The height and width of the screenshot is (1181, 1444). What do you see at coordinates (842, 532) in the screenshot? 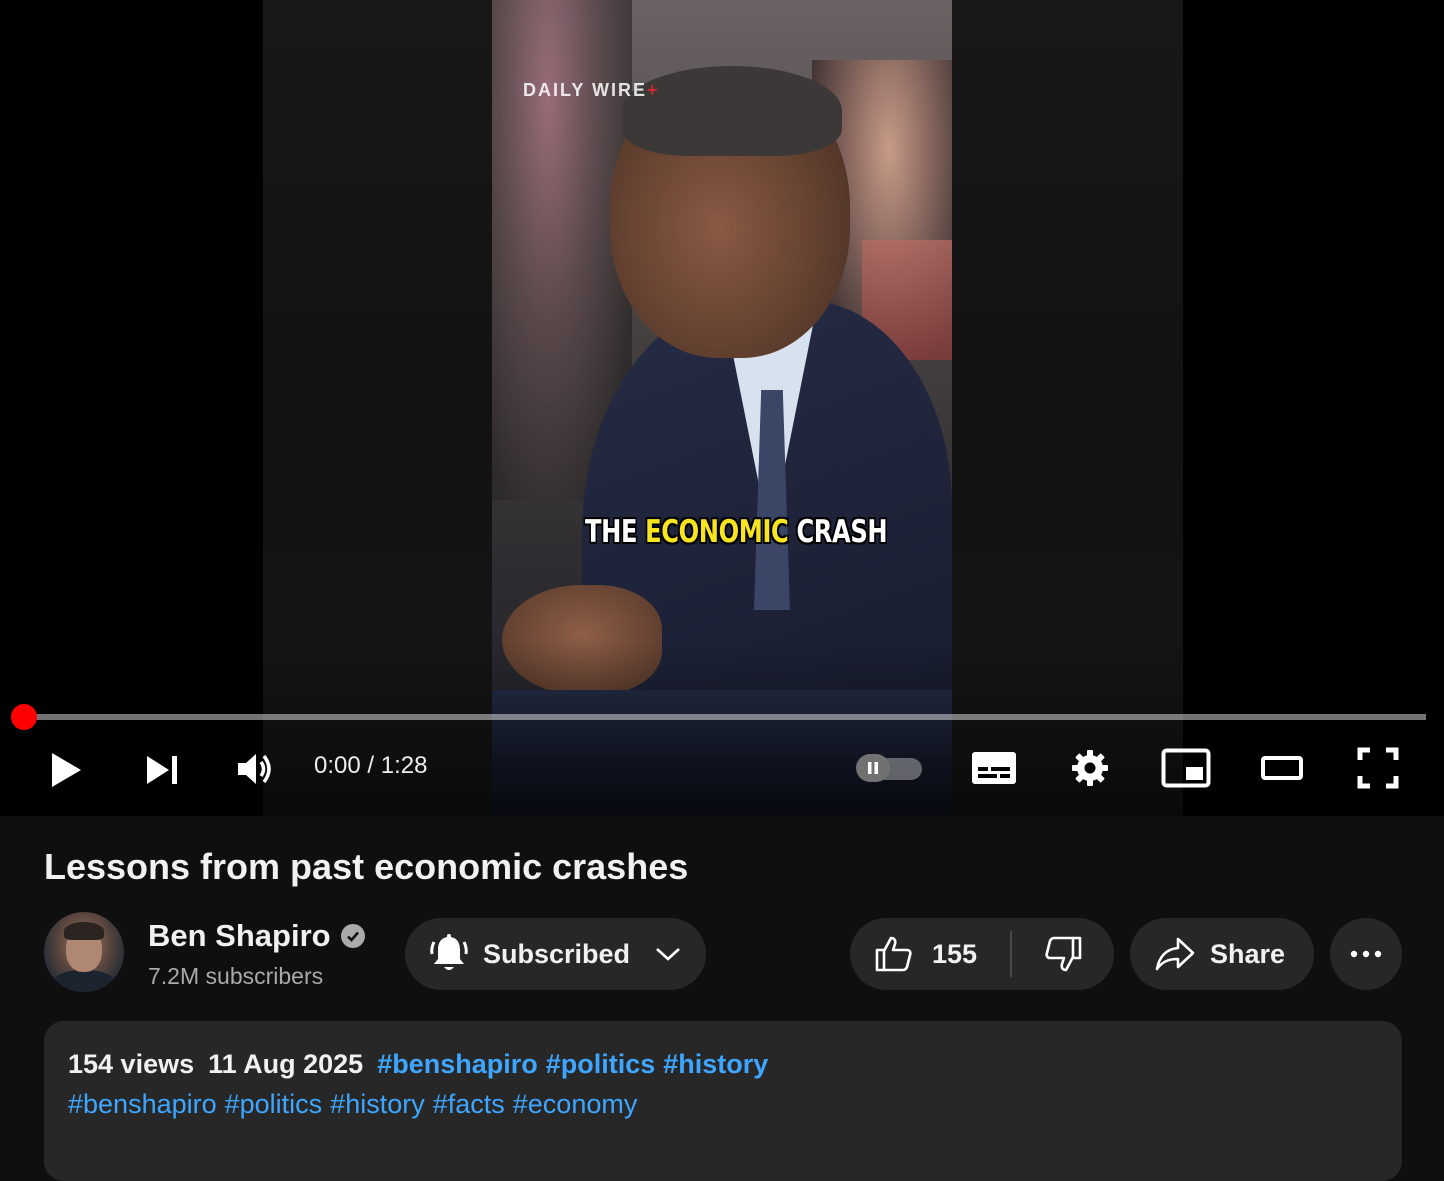
I see `caption-word-3: CRASH` at bounding box center [842, 532].